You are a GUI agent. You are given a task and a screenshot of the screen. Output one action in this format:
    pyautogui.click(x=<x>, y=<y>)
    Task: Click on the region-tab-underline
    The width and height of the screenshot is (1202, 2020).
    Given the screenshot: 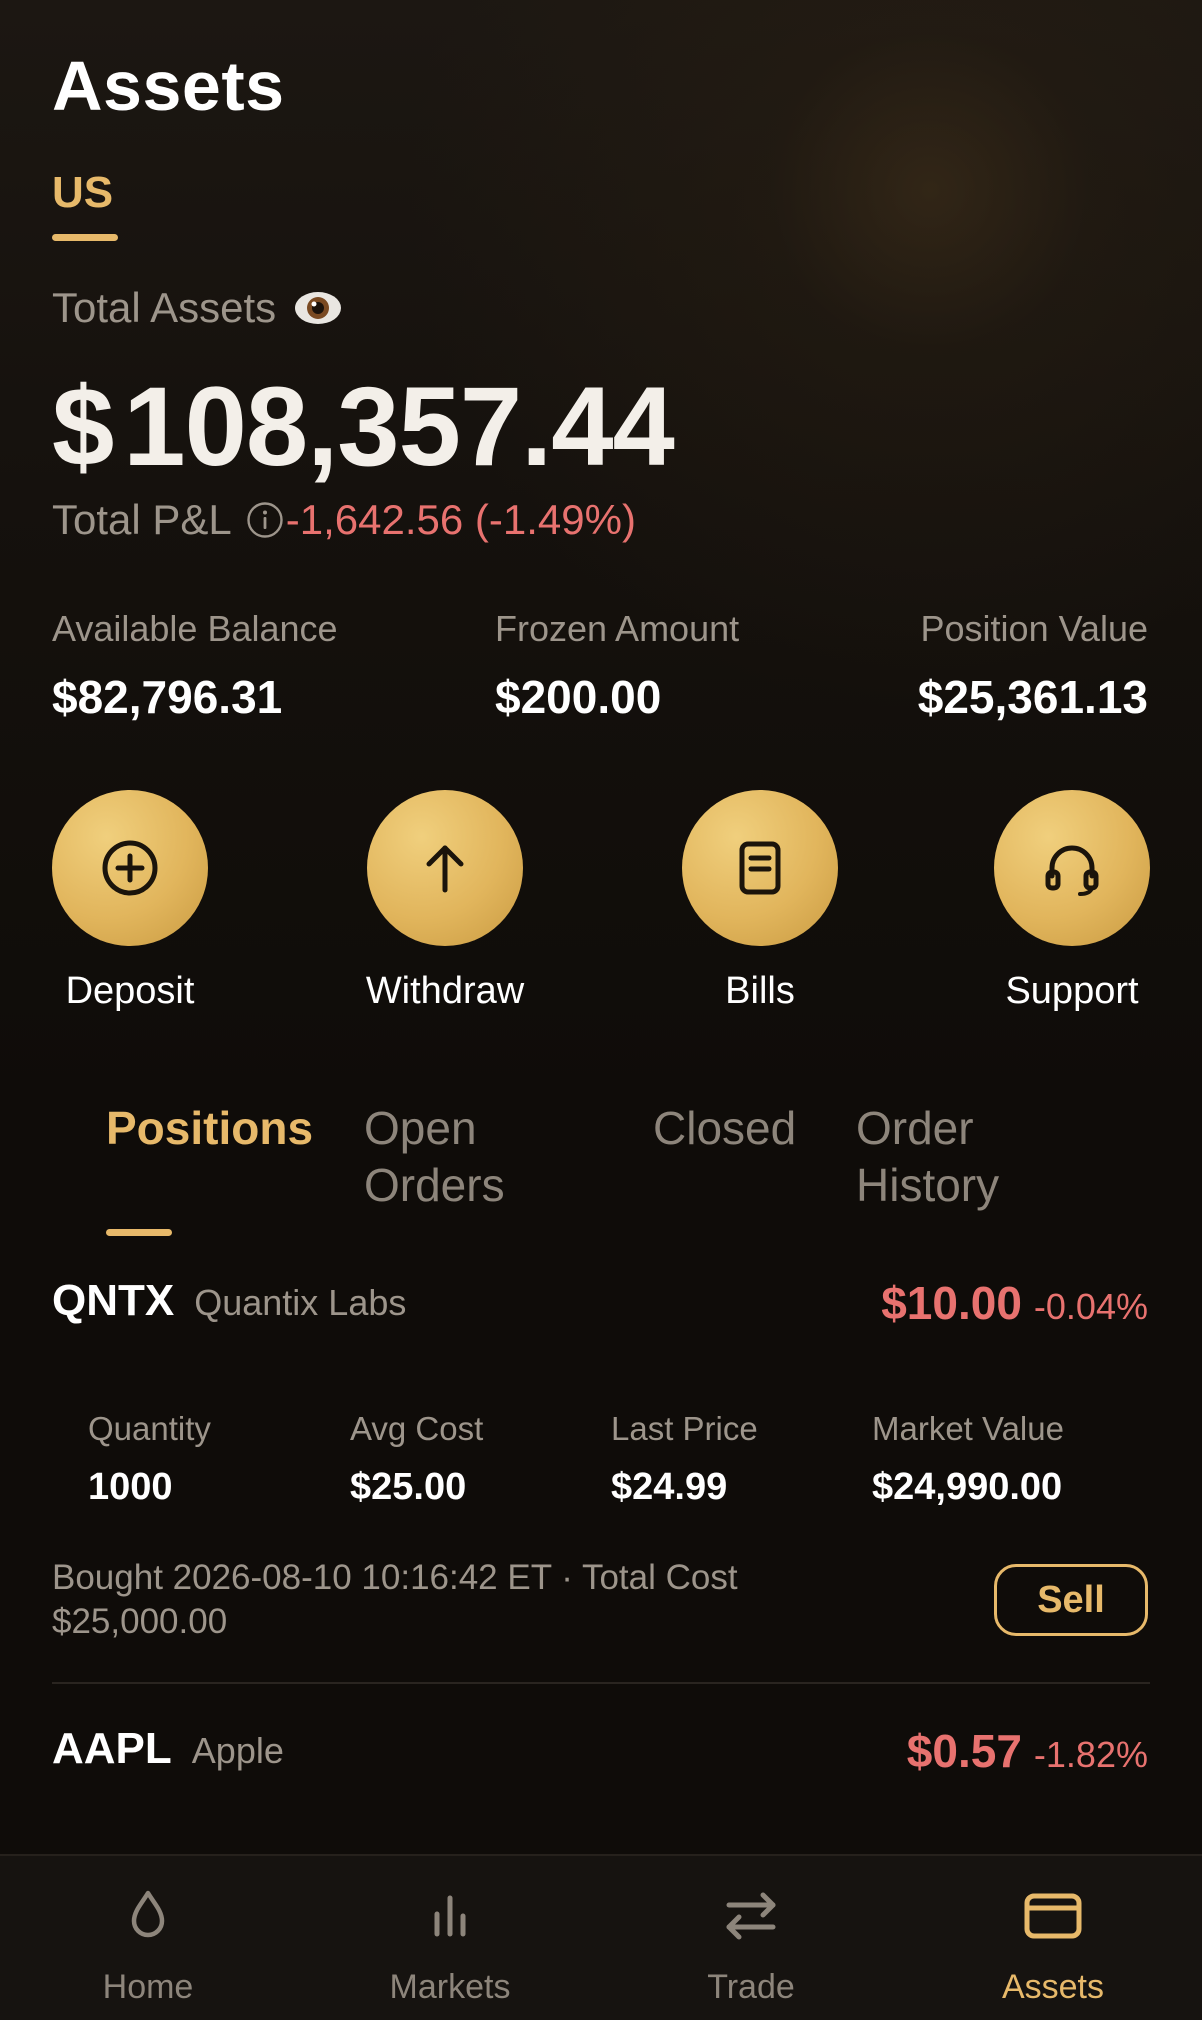 What is the action you would take?
    pyautogui.click(x=85, y=237)
    